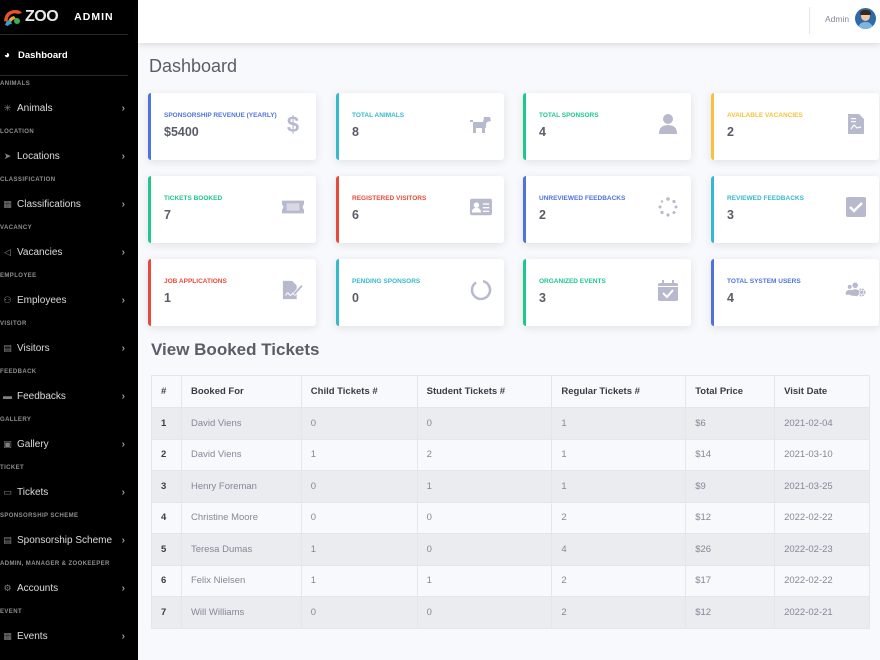 This screenshot has height=660, width=880. I want to click on file-signature-icon, so click(293, 290).